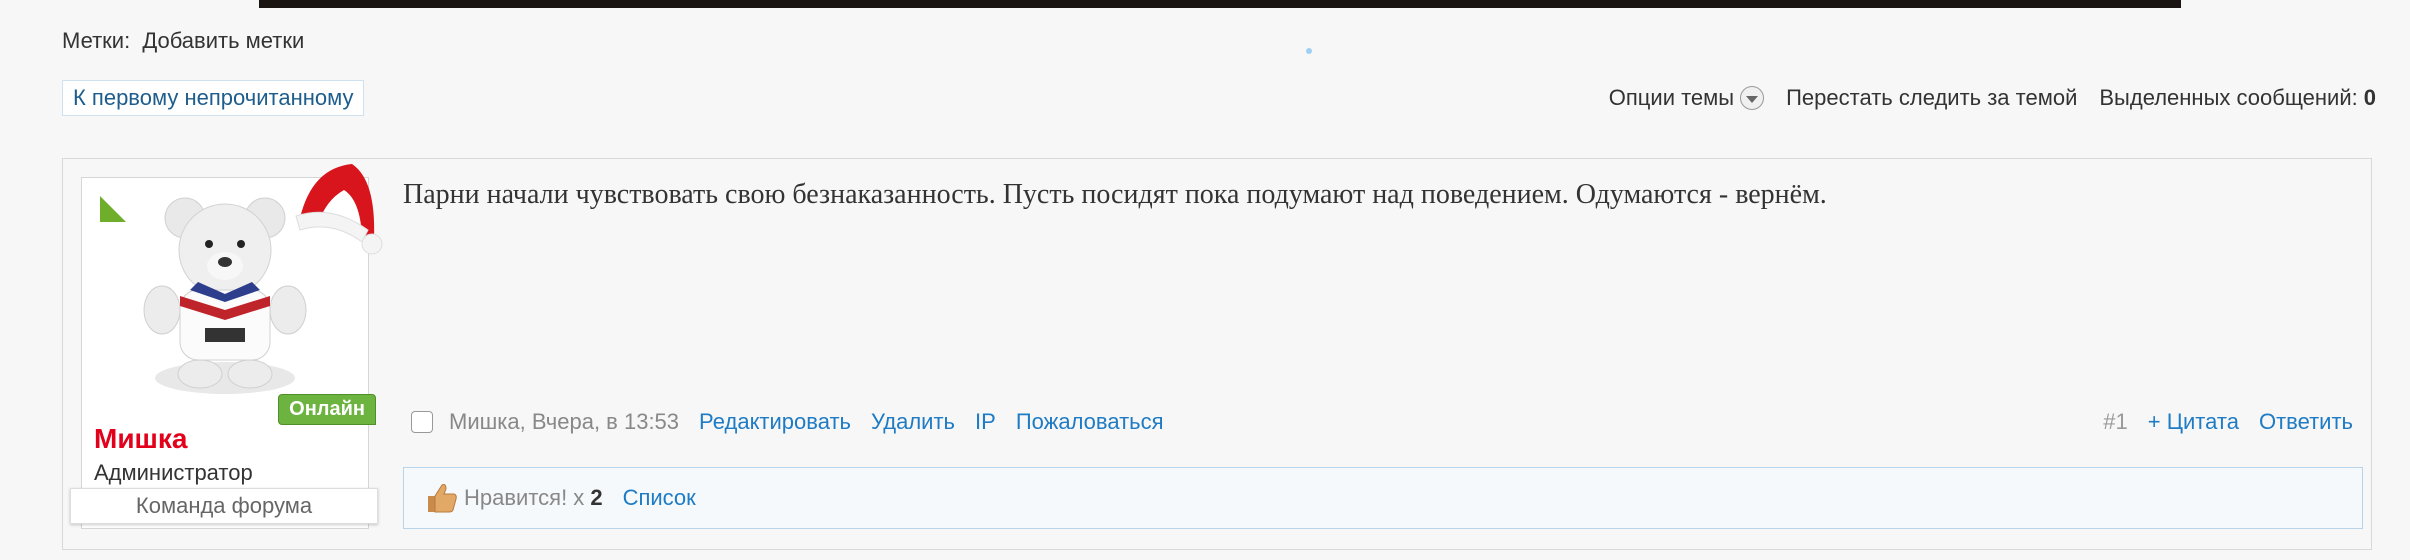 The image size is (2410, 560). What do you see at coordinates (173, 472) in the screenshot?
I see `user-role: Администратор` at bounding box center [173, 472].